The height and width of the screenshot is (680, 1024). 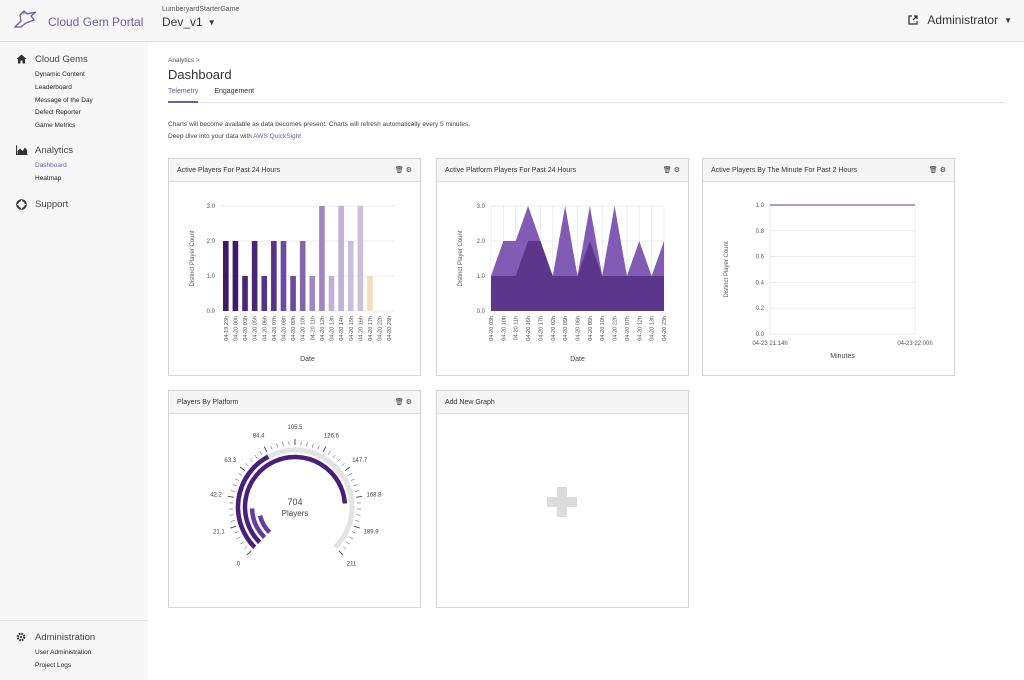 I want to click on sidebar-item-user-administration: User Administration, so click(x=65, y=653).